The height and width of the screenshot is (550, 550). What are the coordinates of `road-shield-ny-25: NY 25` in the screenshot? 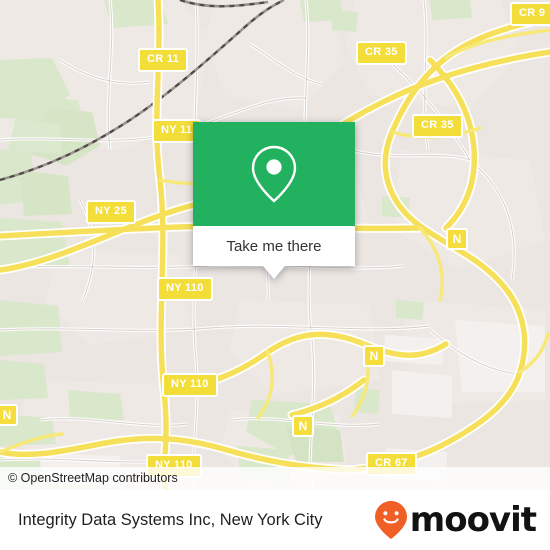 It's located at (111, 212).